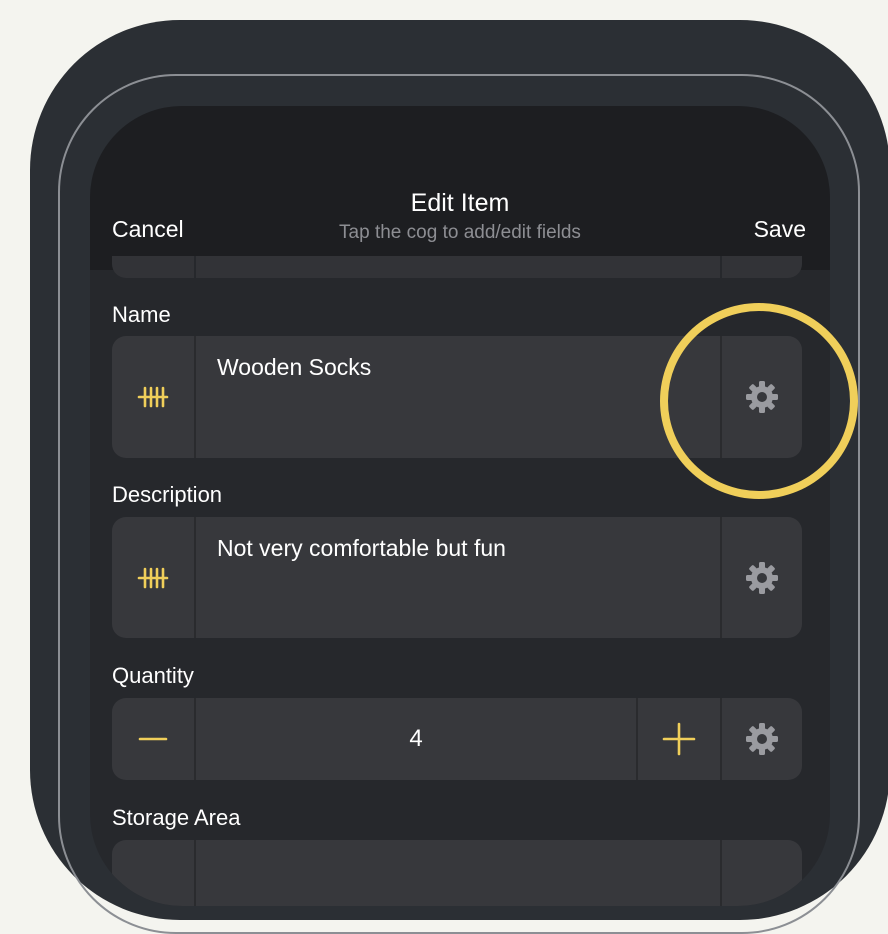  I want to click on name-input: Wooden Socks, so click(294, 367).